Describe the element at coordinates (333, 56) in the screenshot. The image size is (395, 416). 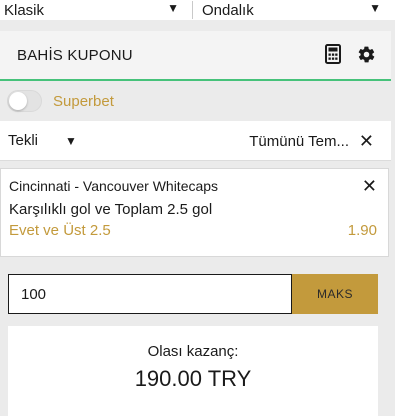
I see `calculator-icon` at that location.